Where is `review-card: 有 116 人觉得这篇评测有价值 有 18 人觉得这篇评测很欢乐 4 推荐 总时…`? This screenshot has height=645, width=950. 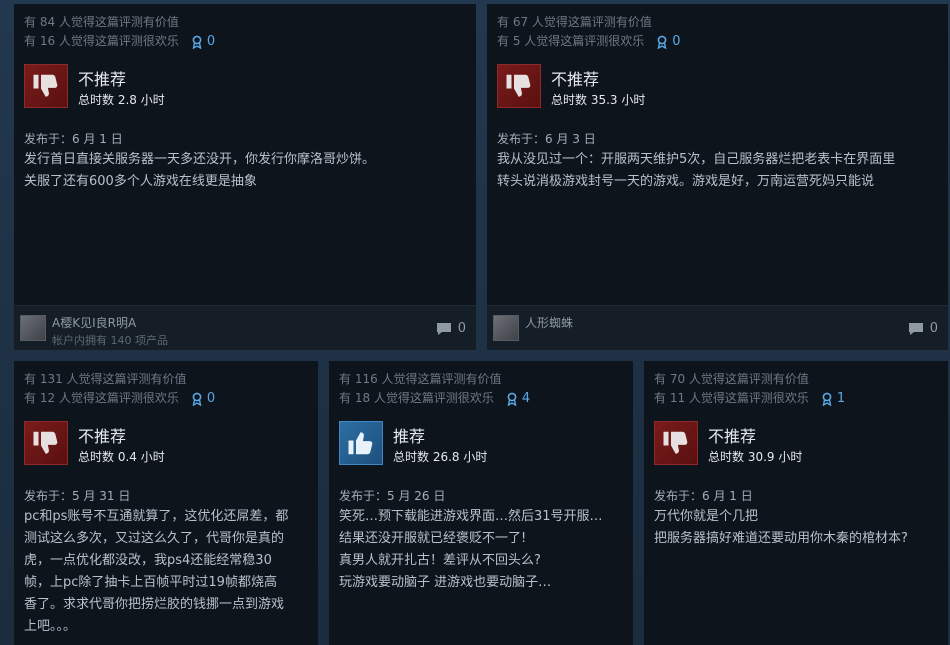
review-card: 有 116 人觉得这篇评测有价值 有 18 人觉得这篇评测很欢乐 4 推荐 总时… is located at coordinates (481, 503).